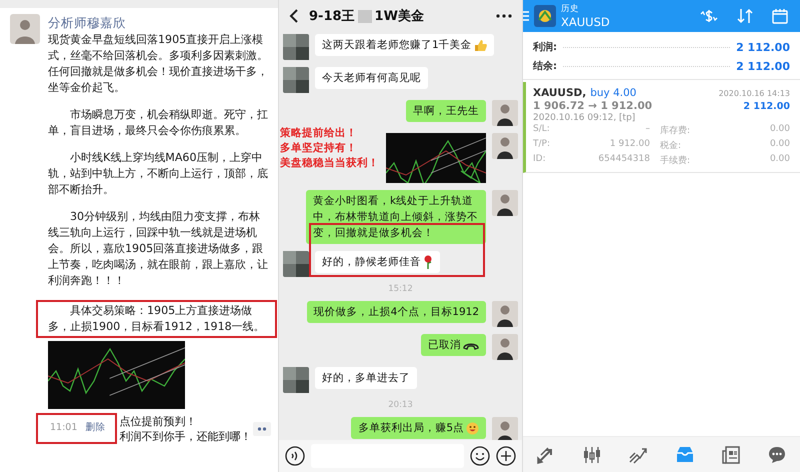 The width and height of the screenshot is (800, 472). I want to click on chat-title: 9-18王, so click(332, 16).